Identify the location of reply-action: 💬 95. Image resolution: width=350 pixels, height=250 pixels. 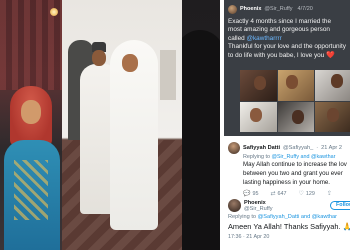
(251, 194).